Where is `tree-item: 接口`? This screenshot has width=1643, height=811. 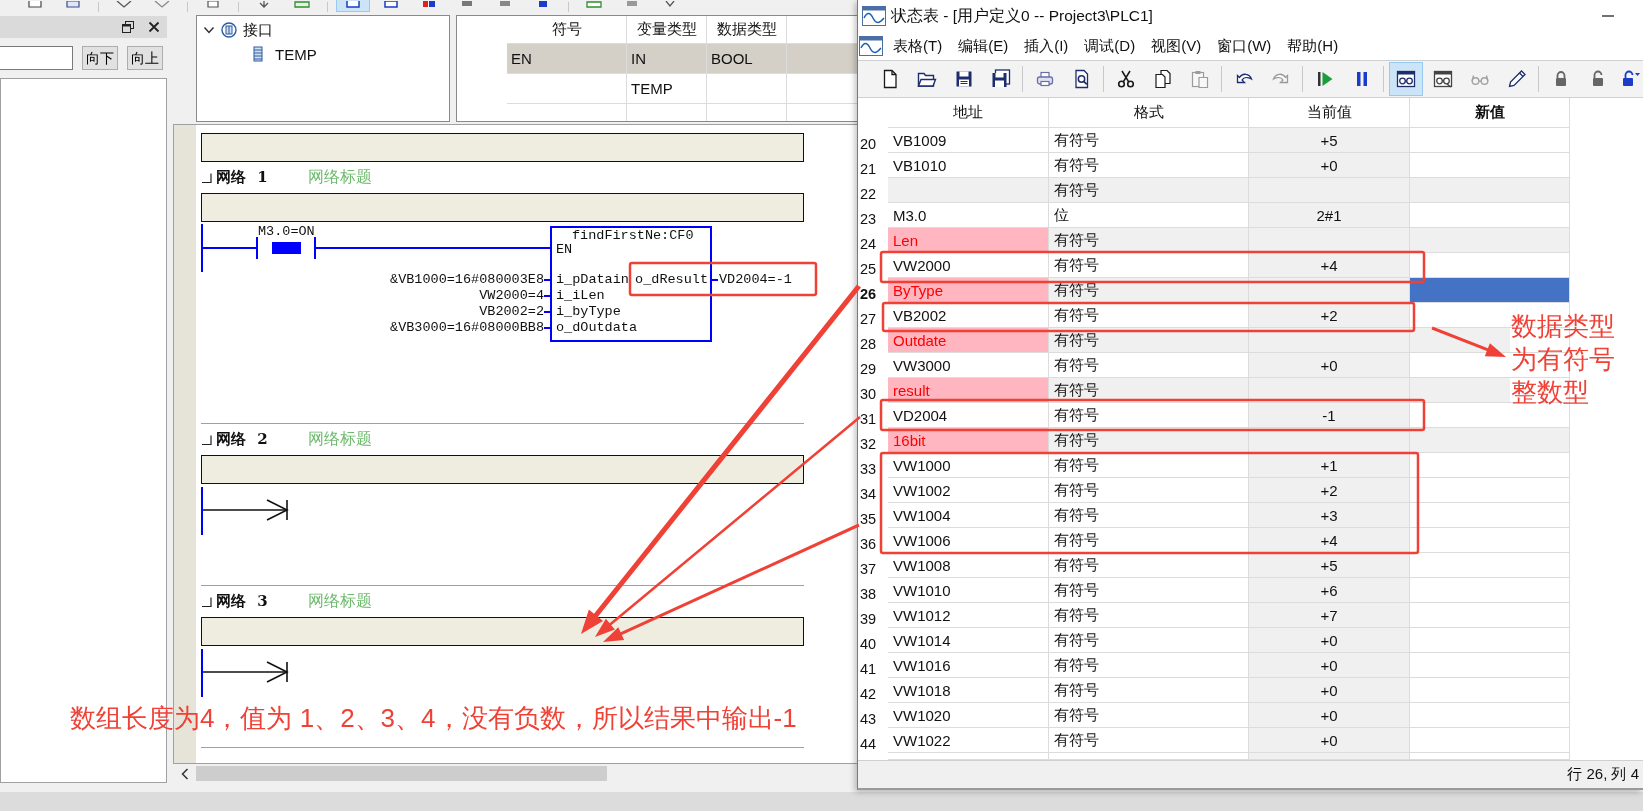 tree-item: 接口 is located at coordinates (235, 30).